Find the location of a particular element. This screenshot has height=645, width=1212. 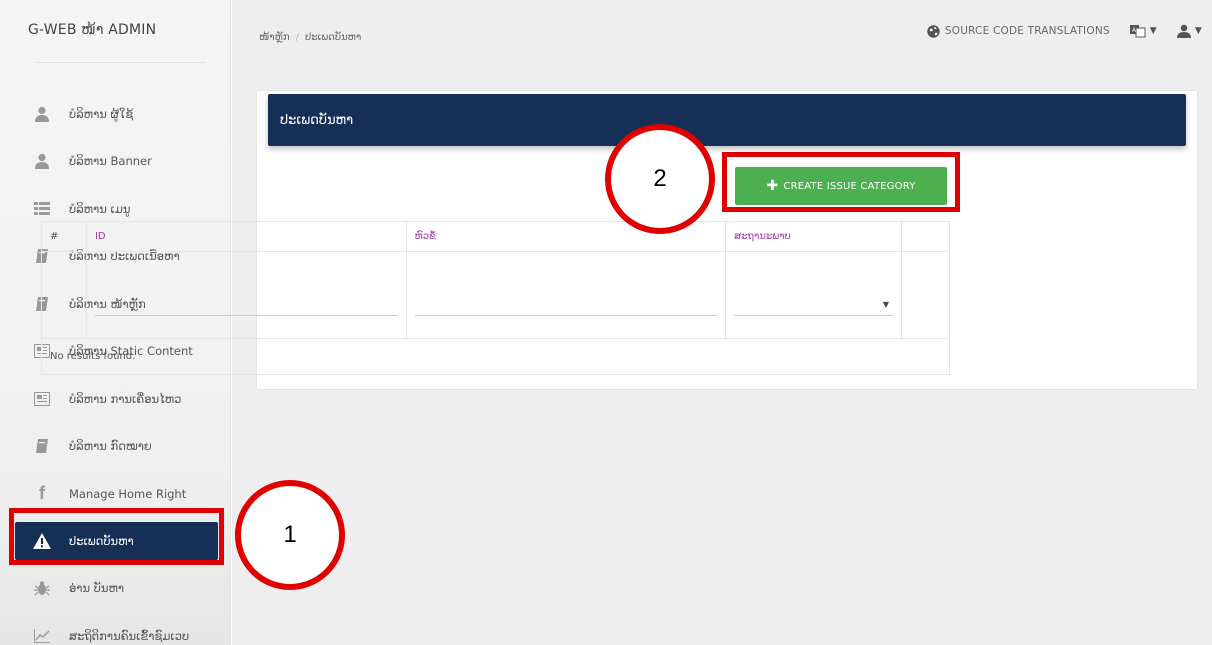

source-code-translations-link: SOURCE CODE TRANSLATIONS is located at coordinates (1018, 31).